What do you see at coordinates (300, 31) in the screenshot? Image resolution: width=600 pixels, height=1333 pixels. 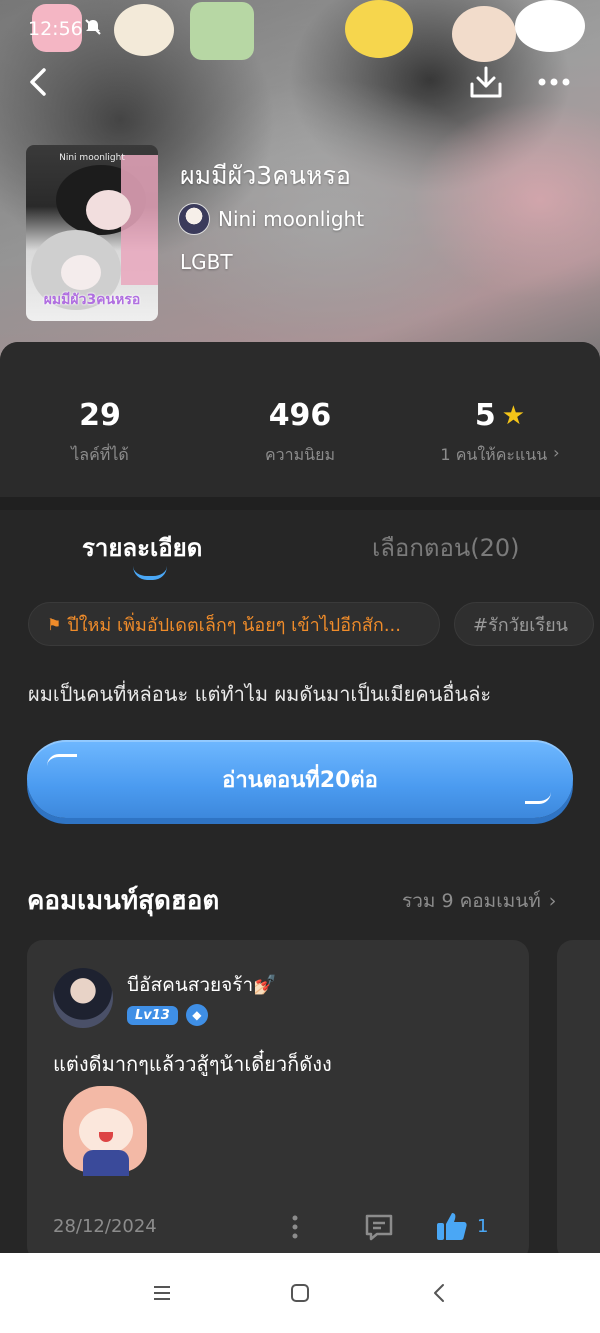 I see `status-bar: 12:56` at bounding box center [300, 31].